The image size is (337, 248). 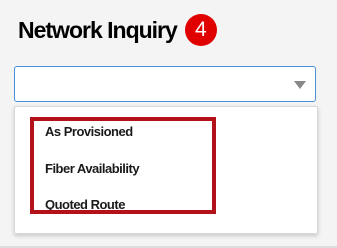 What do you see at coordinates (165, 84) in the screenshot?
I see `inquiry-type-select` at bounding box center [165, 84].